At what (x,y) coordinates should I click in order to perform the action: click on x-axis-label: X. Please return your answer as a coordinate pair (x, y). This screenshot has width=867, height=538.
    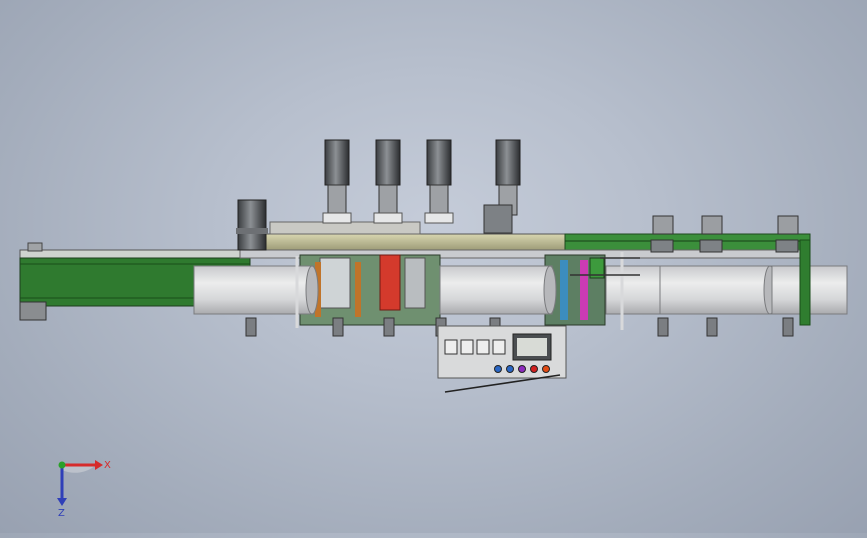
    Looking at the image, I should click on (107, 465).